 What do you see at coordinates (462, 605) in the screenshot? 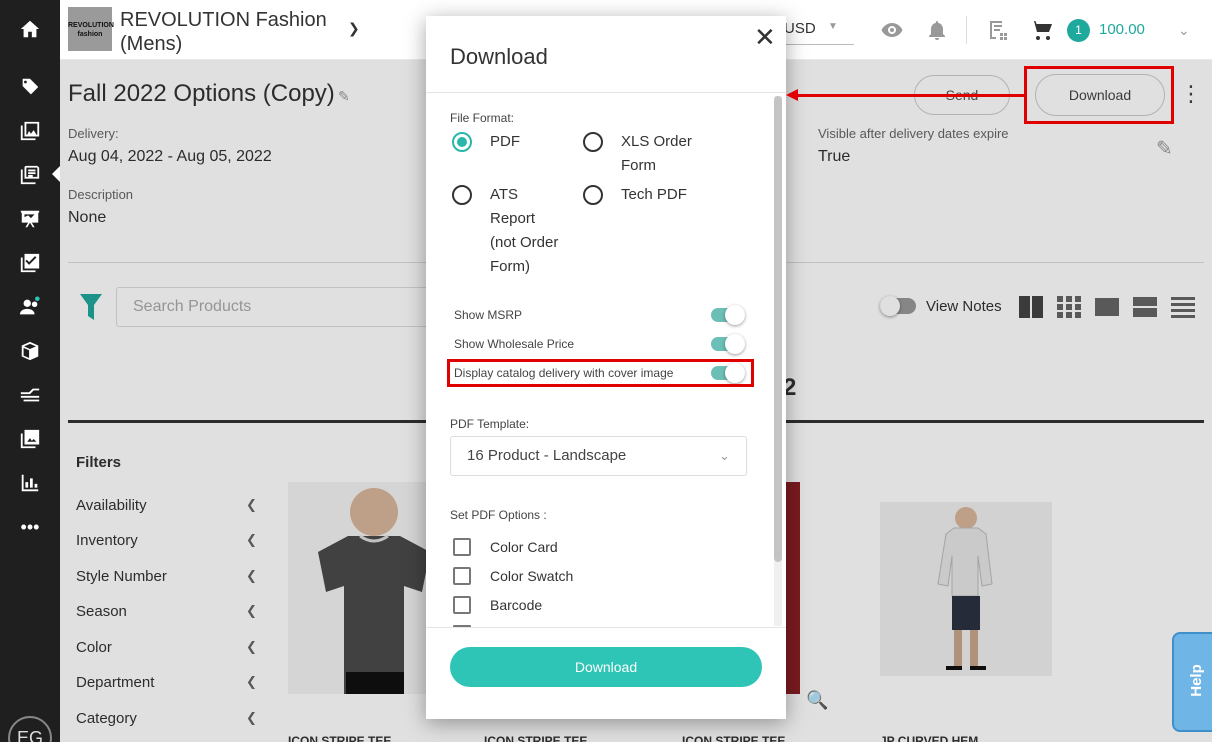
I see `checkbox-barcode` at bounding box center [462, 605].